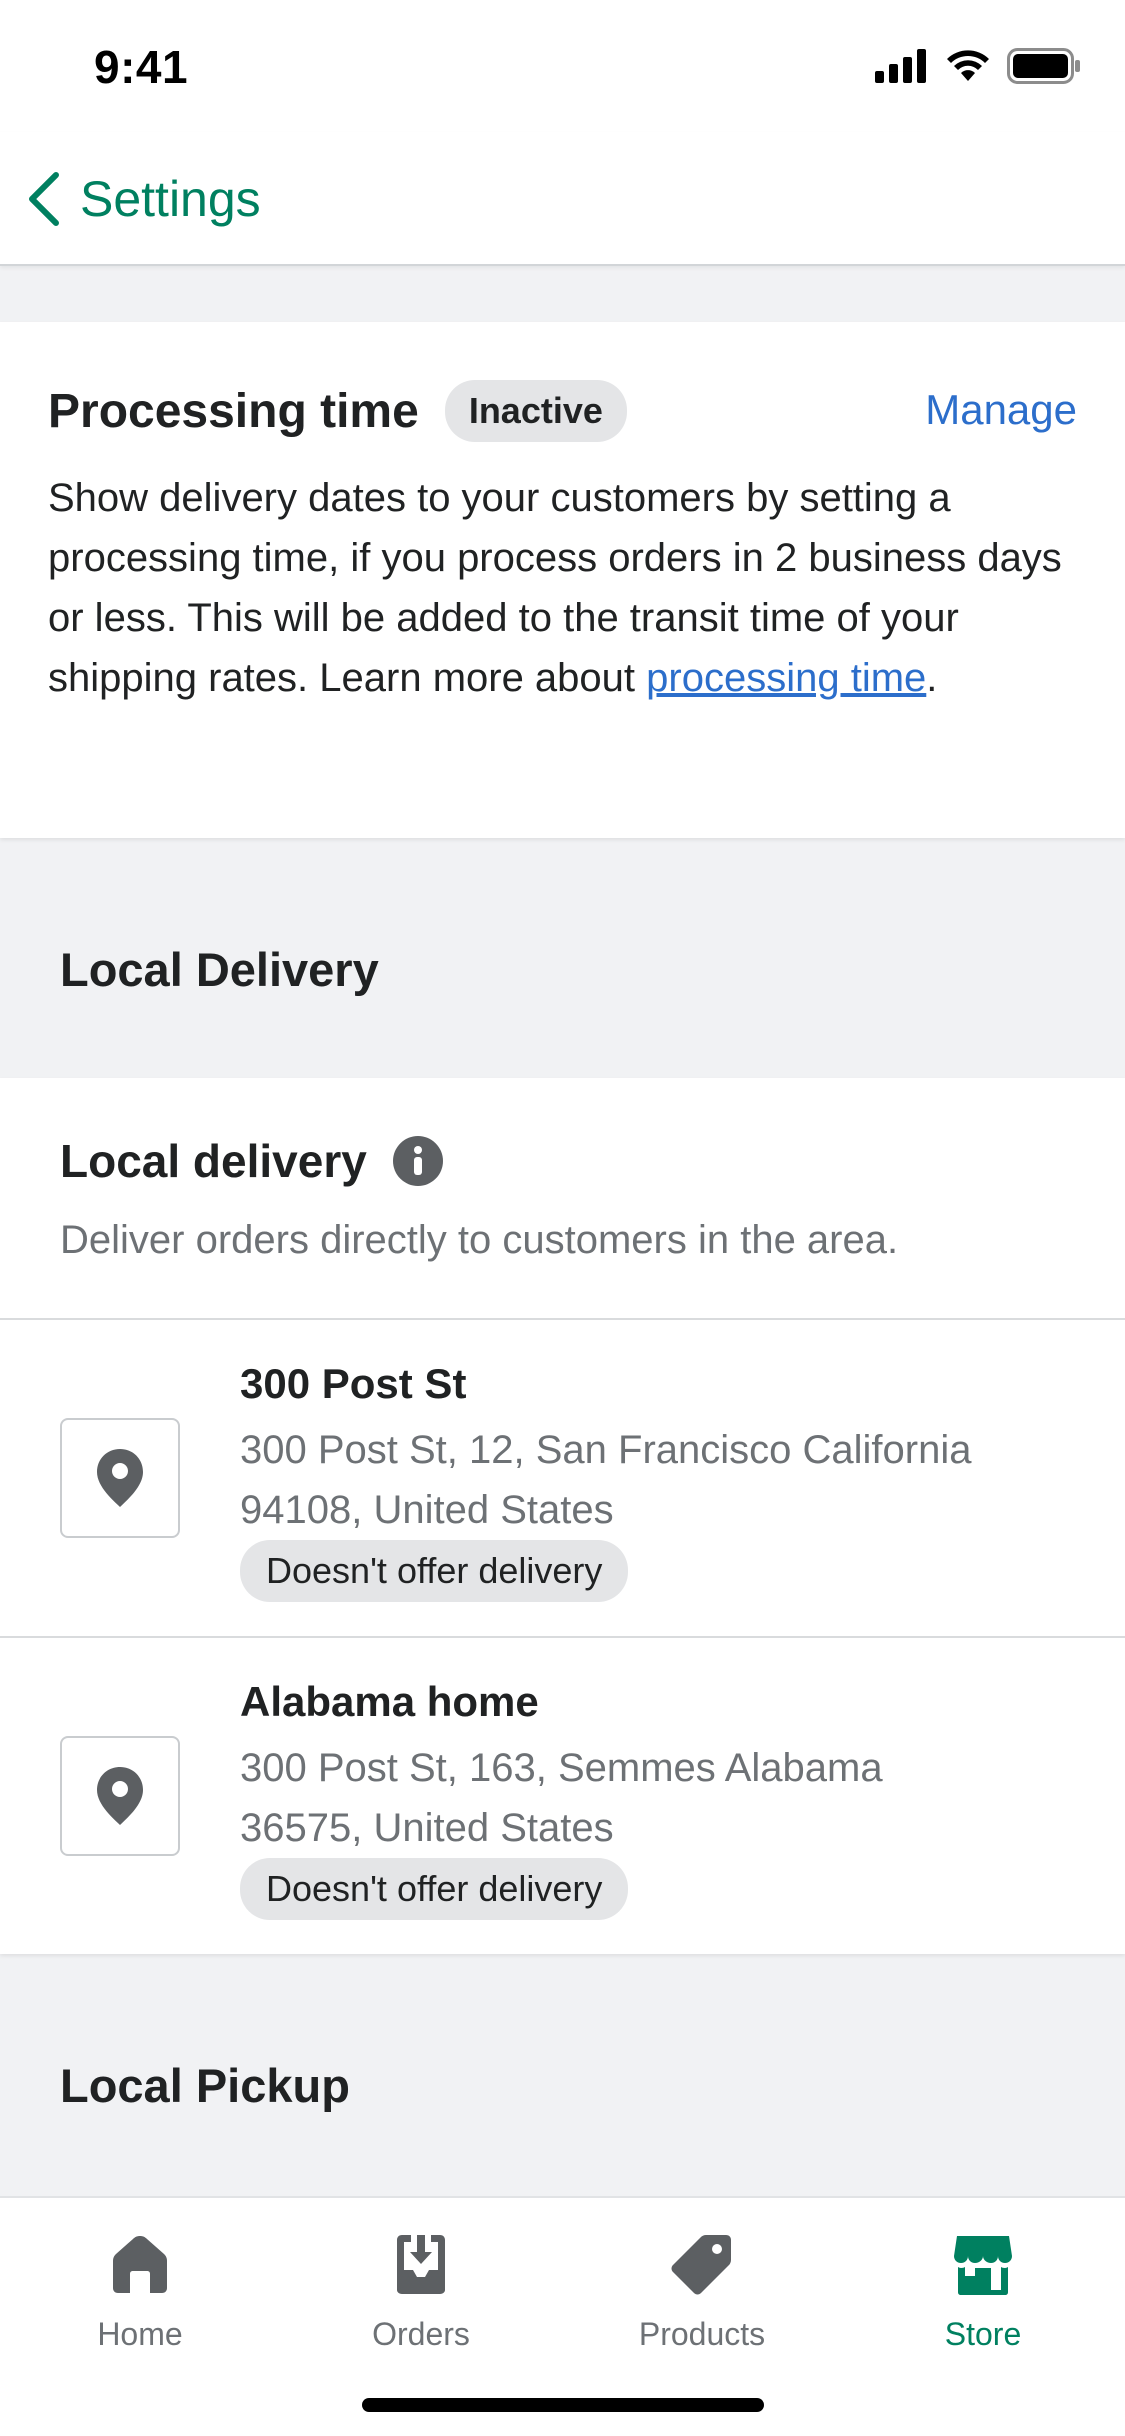 The height and width of the screenshot is (2436, 1125). I want to click on location-address-line1: 300 Post St, 163, Semmes Alabama, so click(561, 1768).